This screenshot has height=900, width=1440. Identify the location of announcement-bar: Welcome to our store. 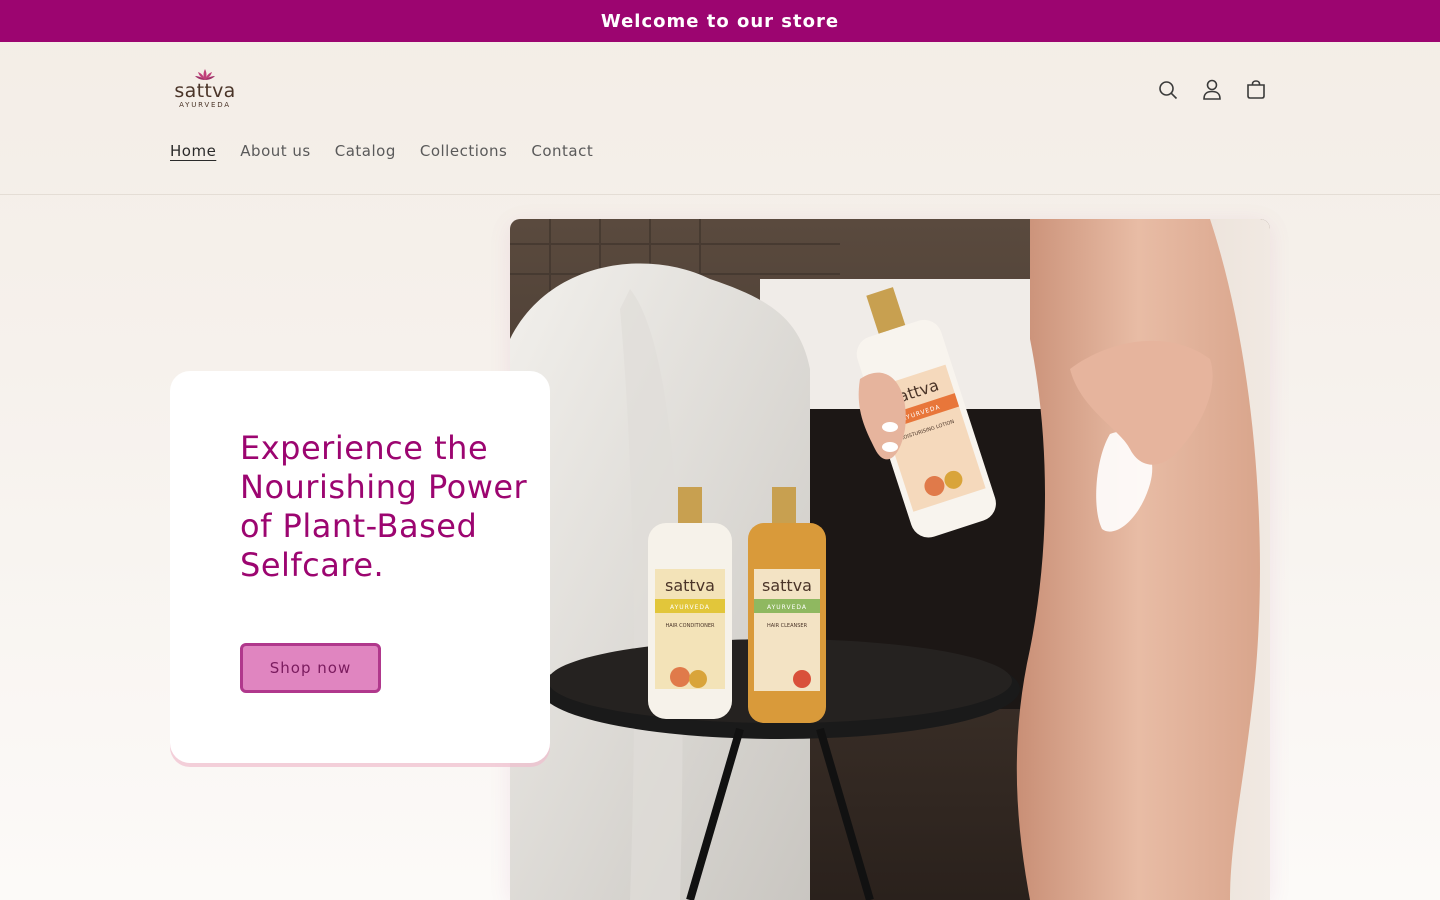
(720, 21).